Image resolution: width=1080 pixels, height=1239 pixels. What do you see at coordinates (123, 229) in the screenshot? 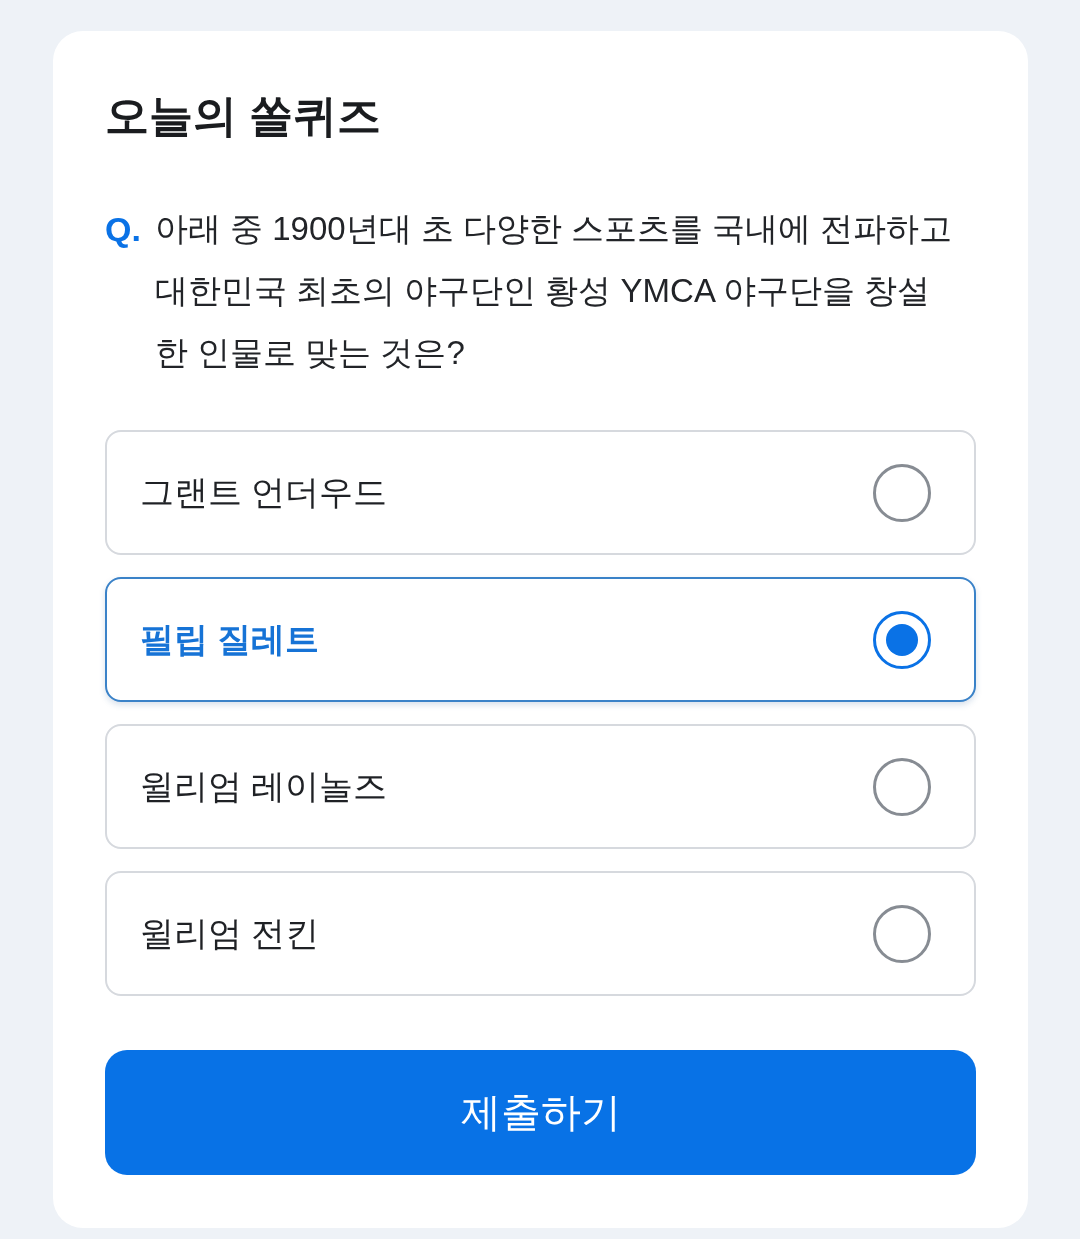
I see `question-marker: Q.` at bounding box center [123, 229].